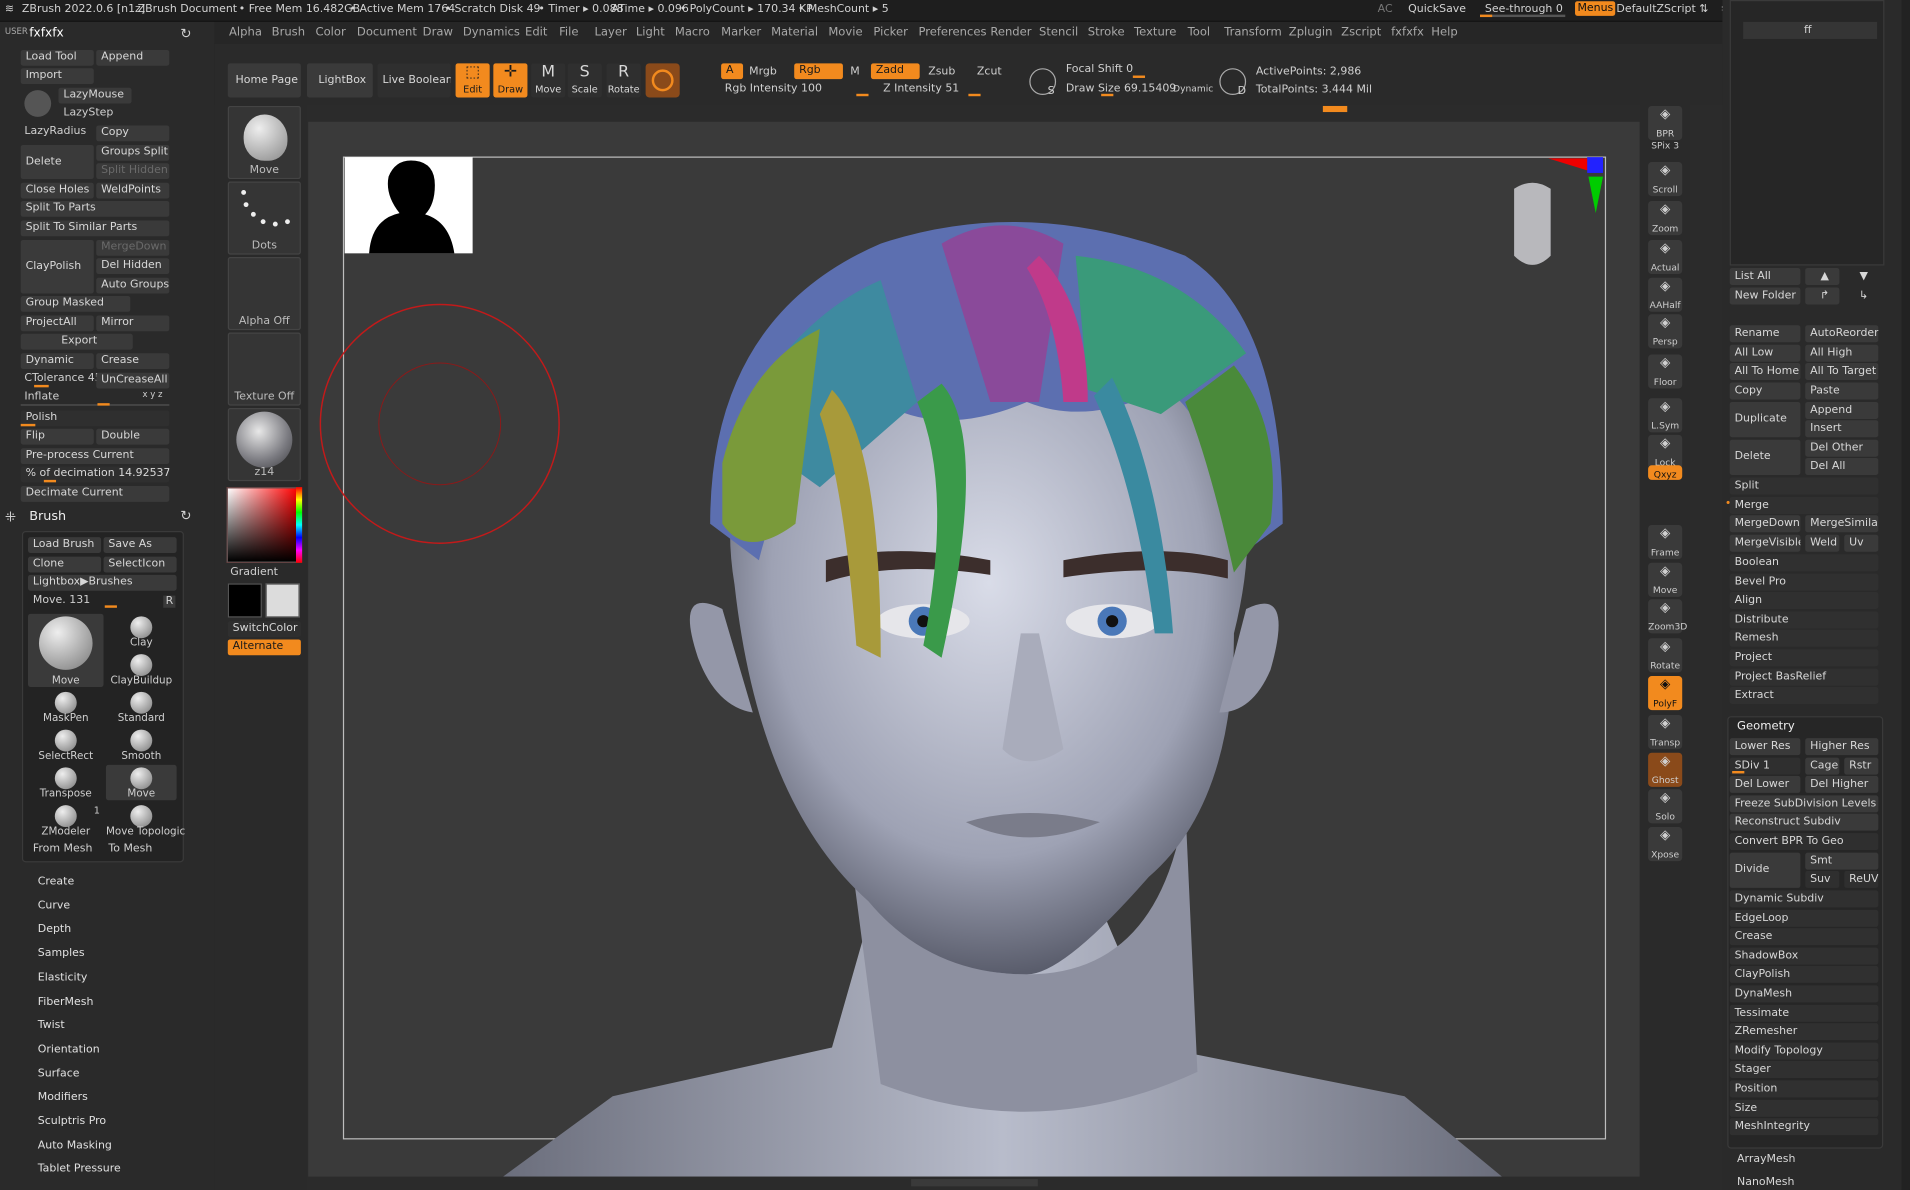  What do you see at coordinates (1861, 879) in the screenshot?
I see `reuv-toggle: ReUV` at bounding box center [1861, 879].